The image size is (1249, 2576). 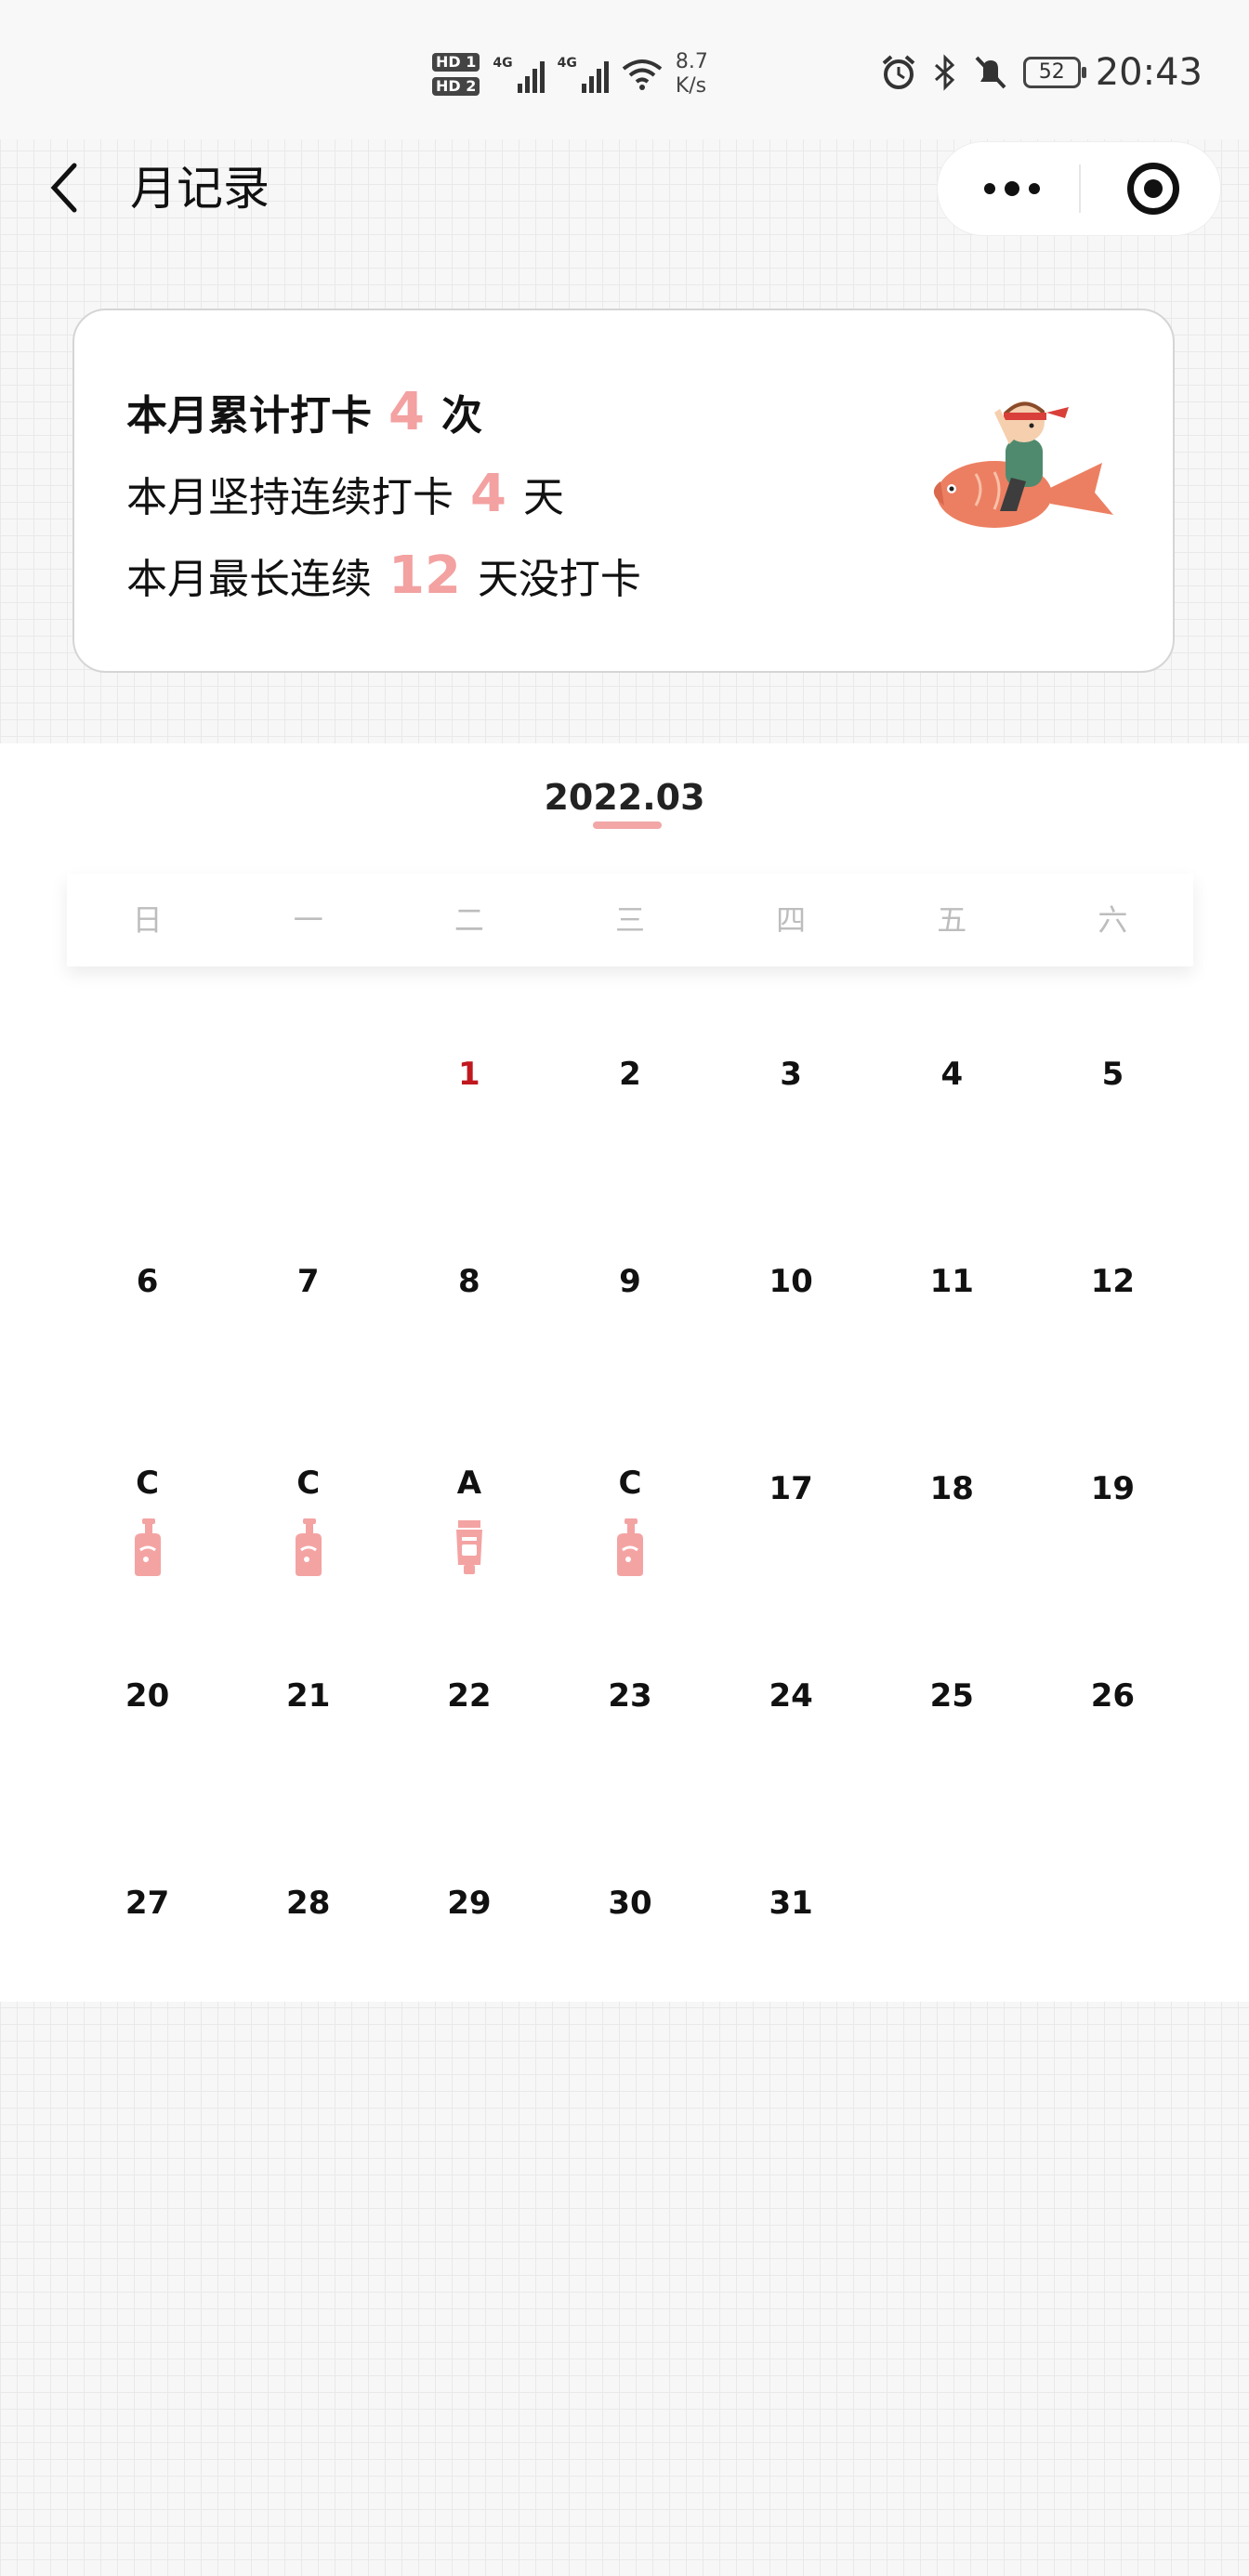 I want to click on day-number: 31, so click(x=791, y=1903).